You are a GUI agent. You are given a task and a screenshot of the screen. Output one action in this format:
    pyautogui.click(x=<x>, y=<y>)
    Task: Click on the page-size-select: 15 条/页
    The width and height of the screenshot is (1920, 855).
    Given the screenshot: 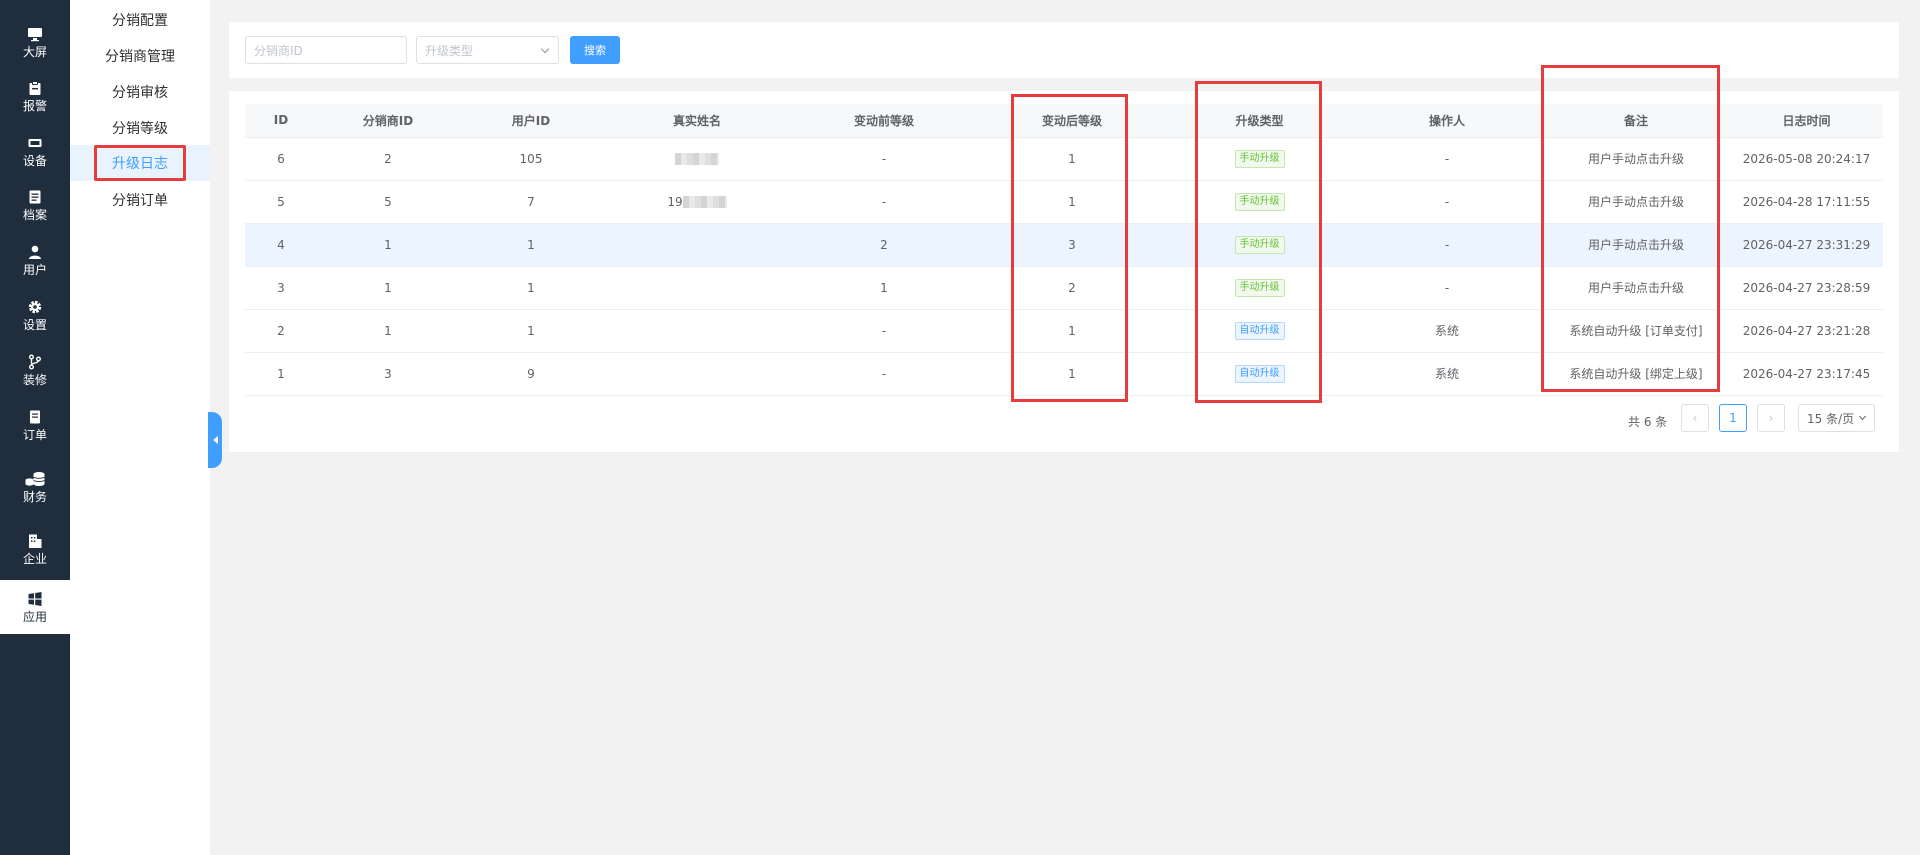 What is the action you would take?
    pyautogui.click(x=1836, y=418)
    